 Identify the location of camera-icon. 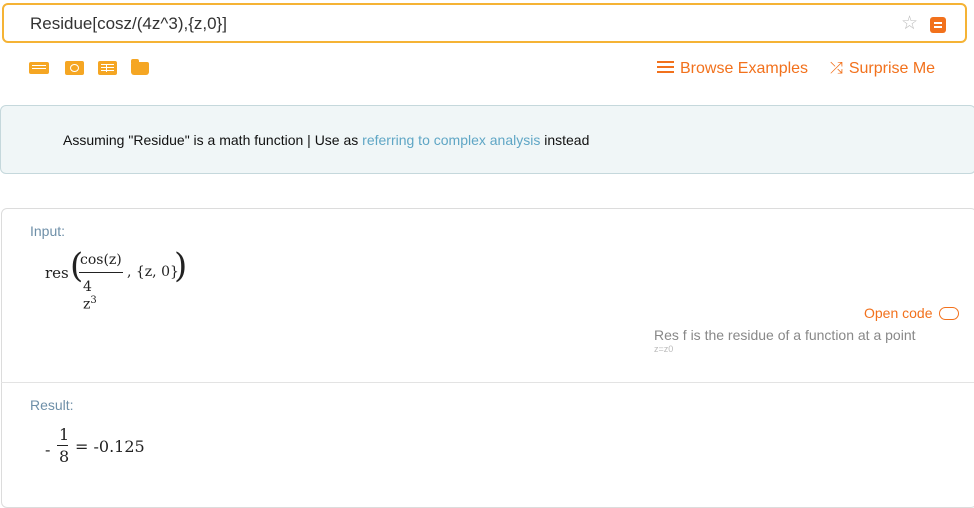
(74, 68).